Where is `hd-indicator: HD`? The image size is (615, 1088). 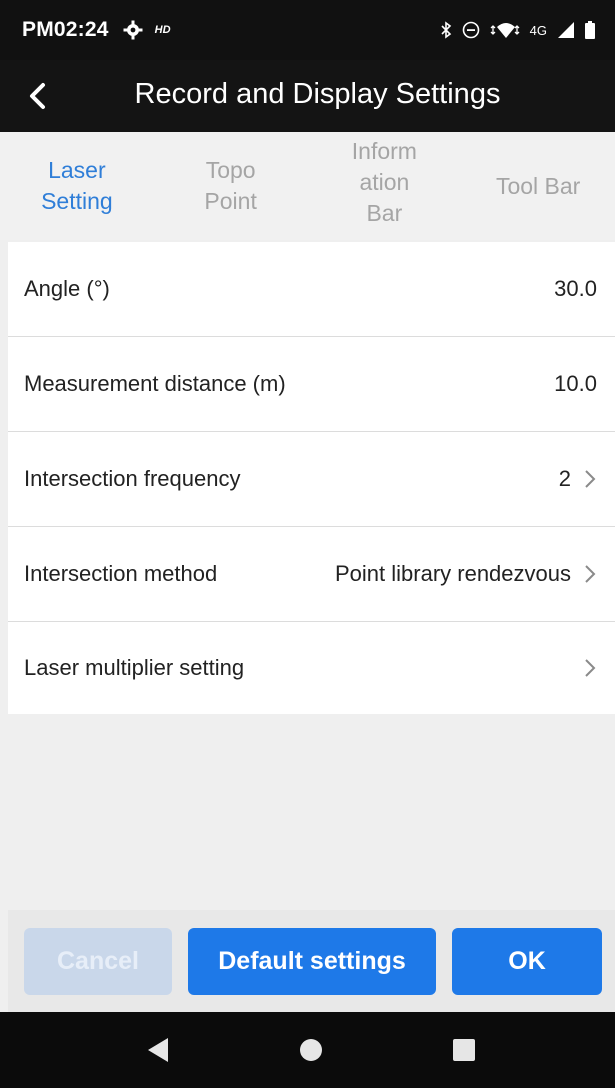 hd-indicator: HD is located at coordinates (162, 30).